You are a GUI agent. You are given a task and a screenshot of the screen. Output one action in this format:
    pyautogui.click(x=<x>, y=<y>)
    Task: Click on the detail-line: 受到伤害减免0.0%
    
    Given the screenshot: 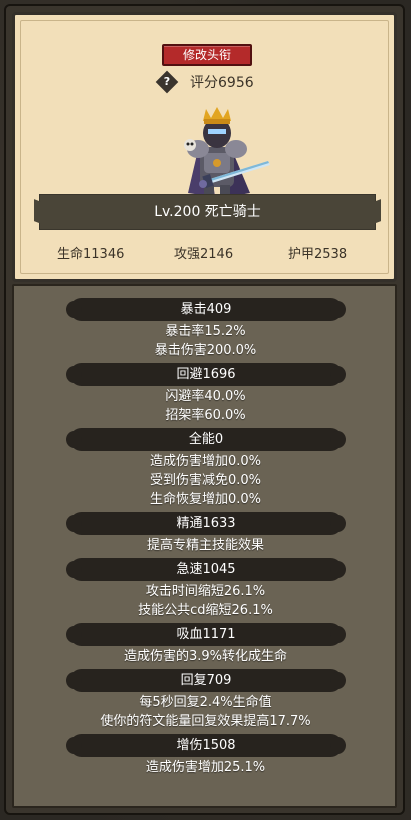 What is the action you would take?
    pyautogui.click(x=205, y=480)
    